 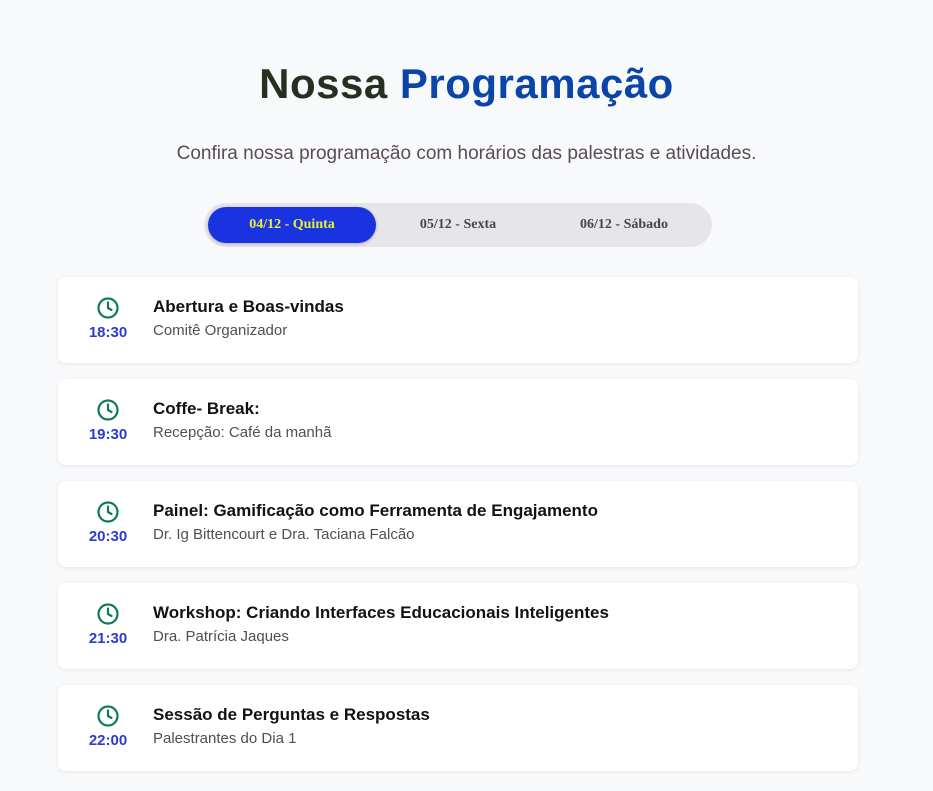 I want to click on tab-day-1: 04/12 - Quinta, so click(x=292, y=225).